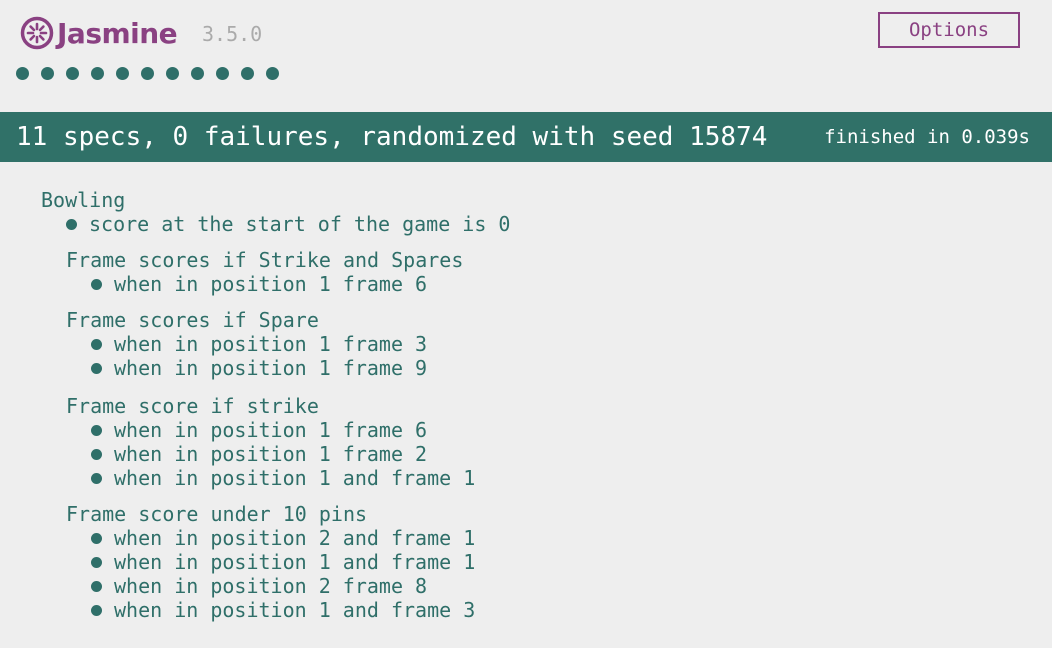  What do you see at coordinates (37, 33) in the screenshot?
I see `jasmine-flower-icon` at bounding box center [37, 33].